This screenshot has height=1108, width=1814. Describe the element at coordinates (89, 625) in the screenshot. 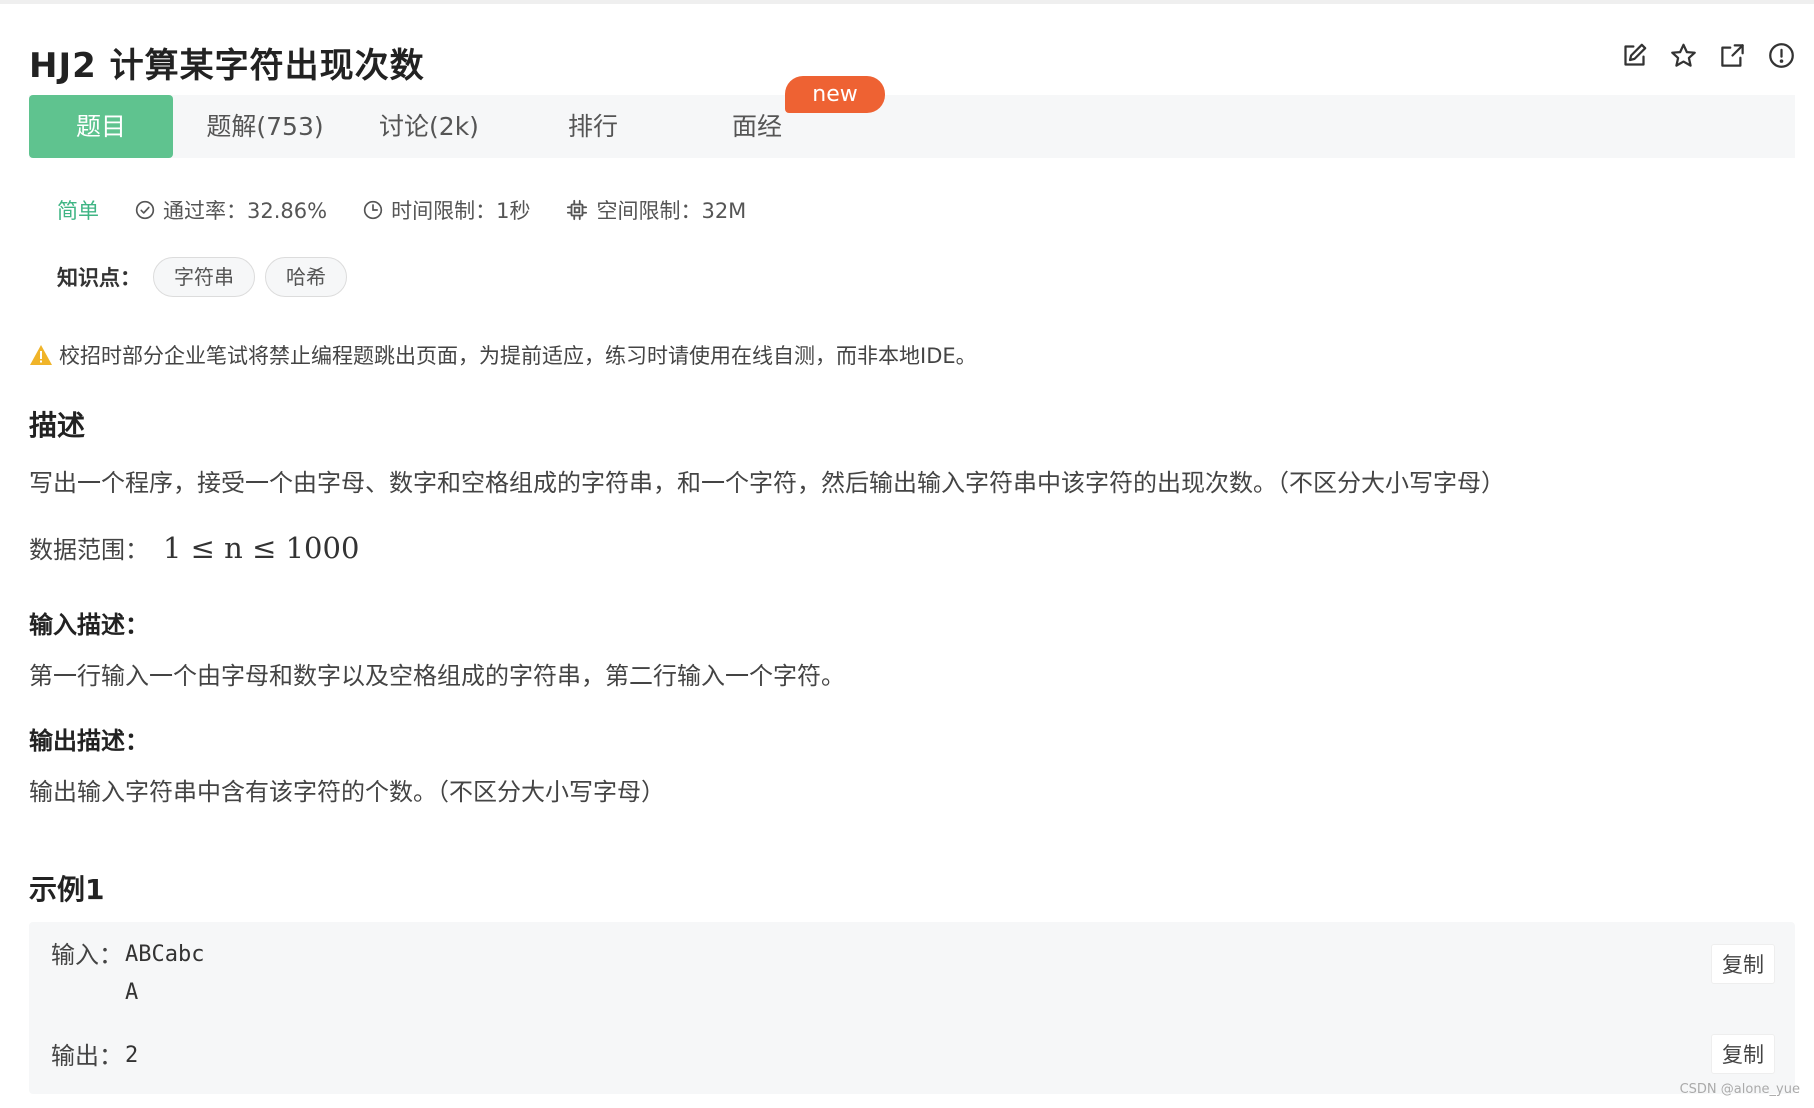

I see `input-desc-heading: 输入描述：` at that location.